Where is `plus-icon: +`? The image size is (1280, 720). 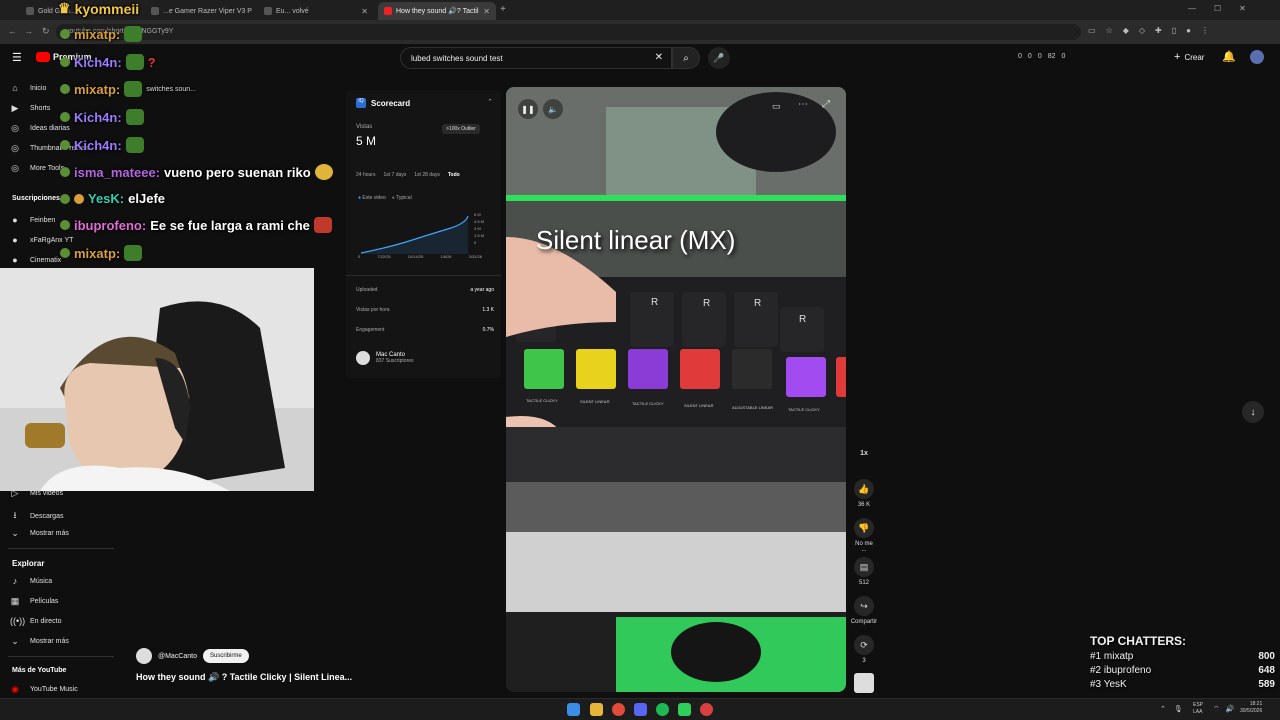 plus-icon: + is located at coordinates (1177, 57).